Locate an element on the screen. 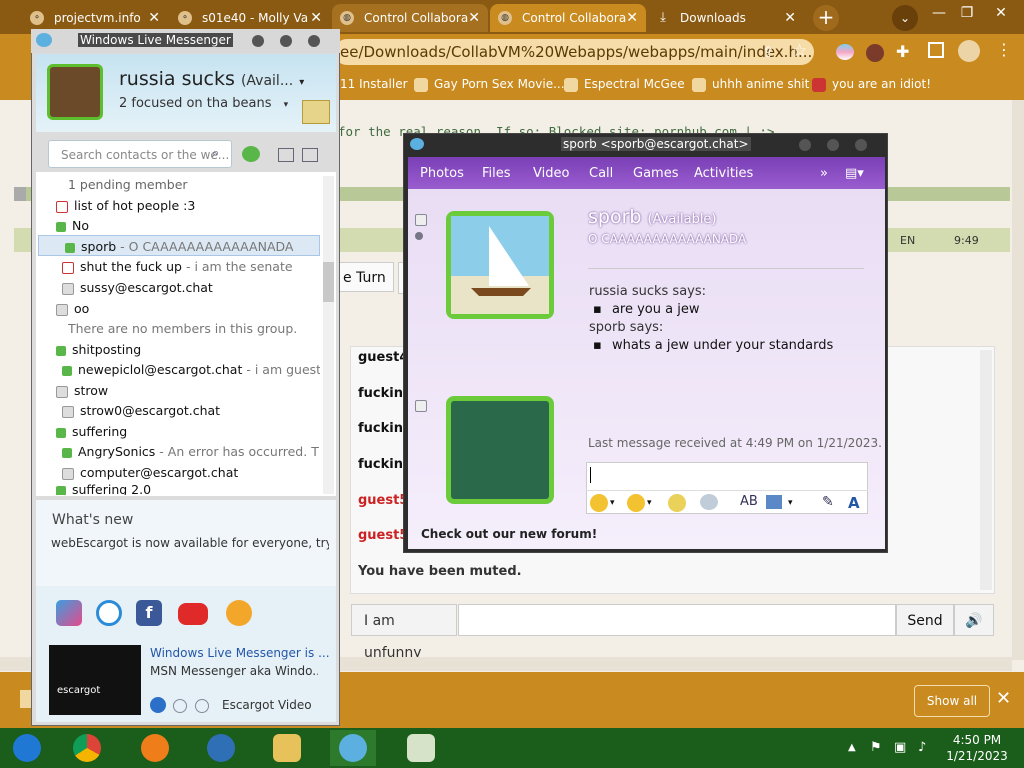  username-button: I am unfunny is located at coordinates (404, 632).